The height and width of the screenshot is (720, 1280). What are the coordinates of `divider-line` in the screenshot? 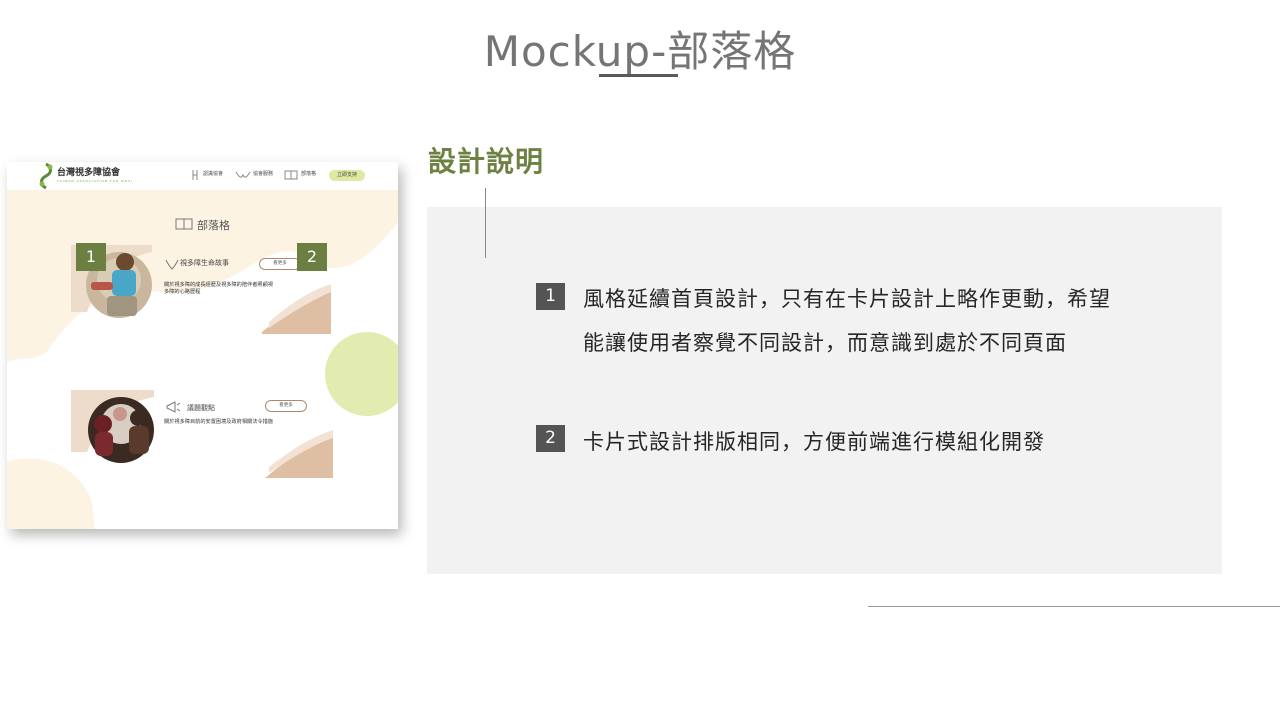 It's located at (485, 223).